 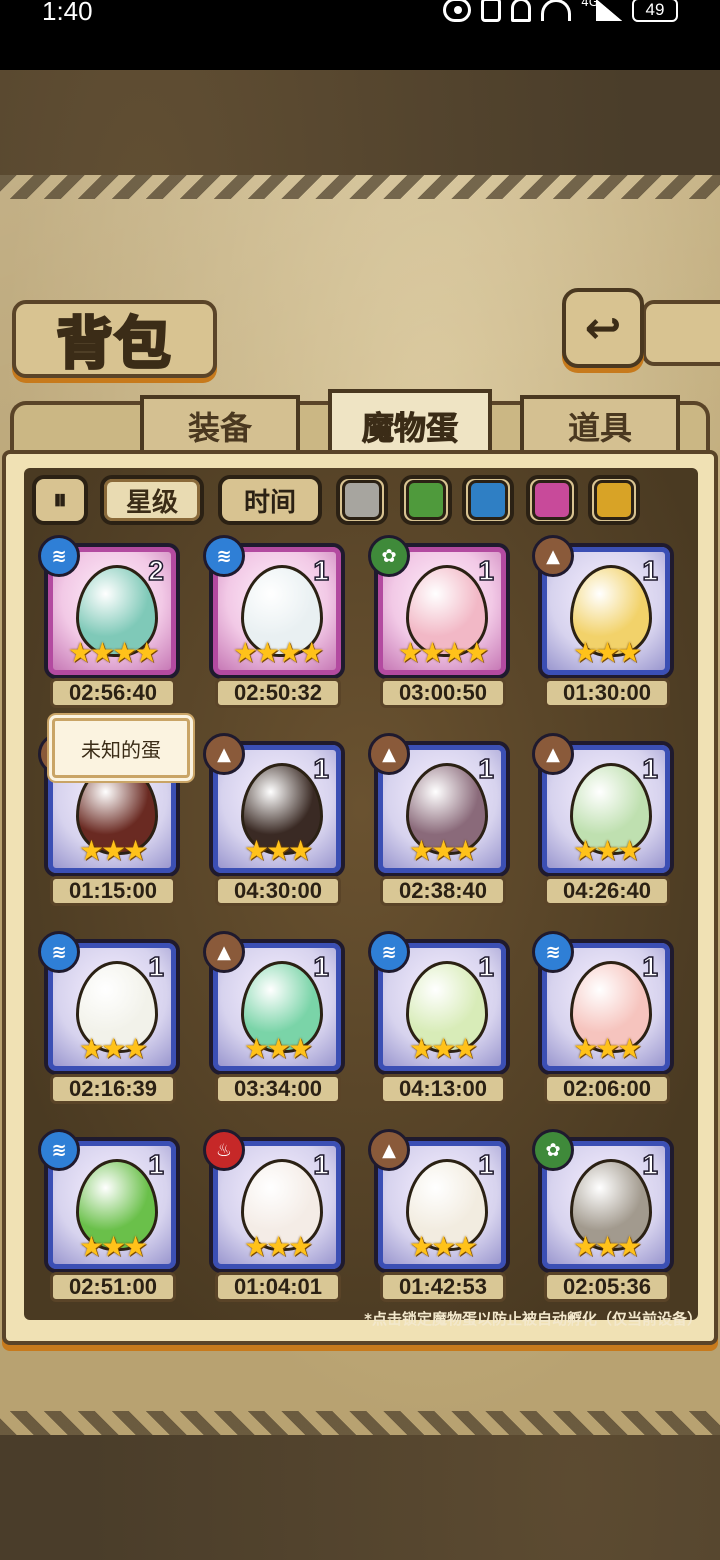 What do you see at coordinates (440, 822) in the screenshot?
I see `egg-slot: ★★★ 1 ▲ 02:38:40` at bounding box center [440, 822].